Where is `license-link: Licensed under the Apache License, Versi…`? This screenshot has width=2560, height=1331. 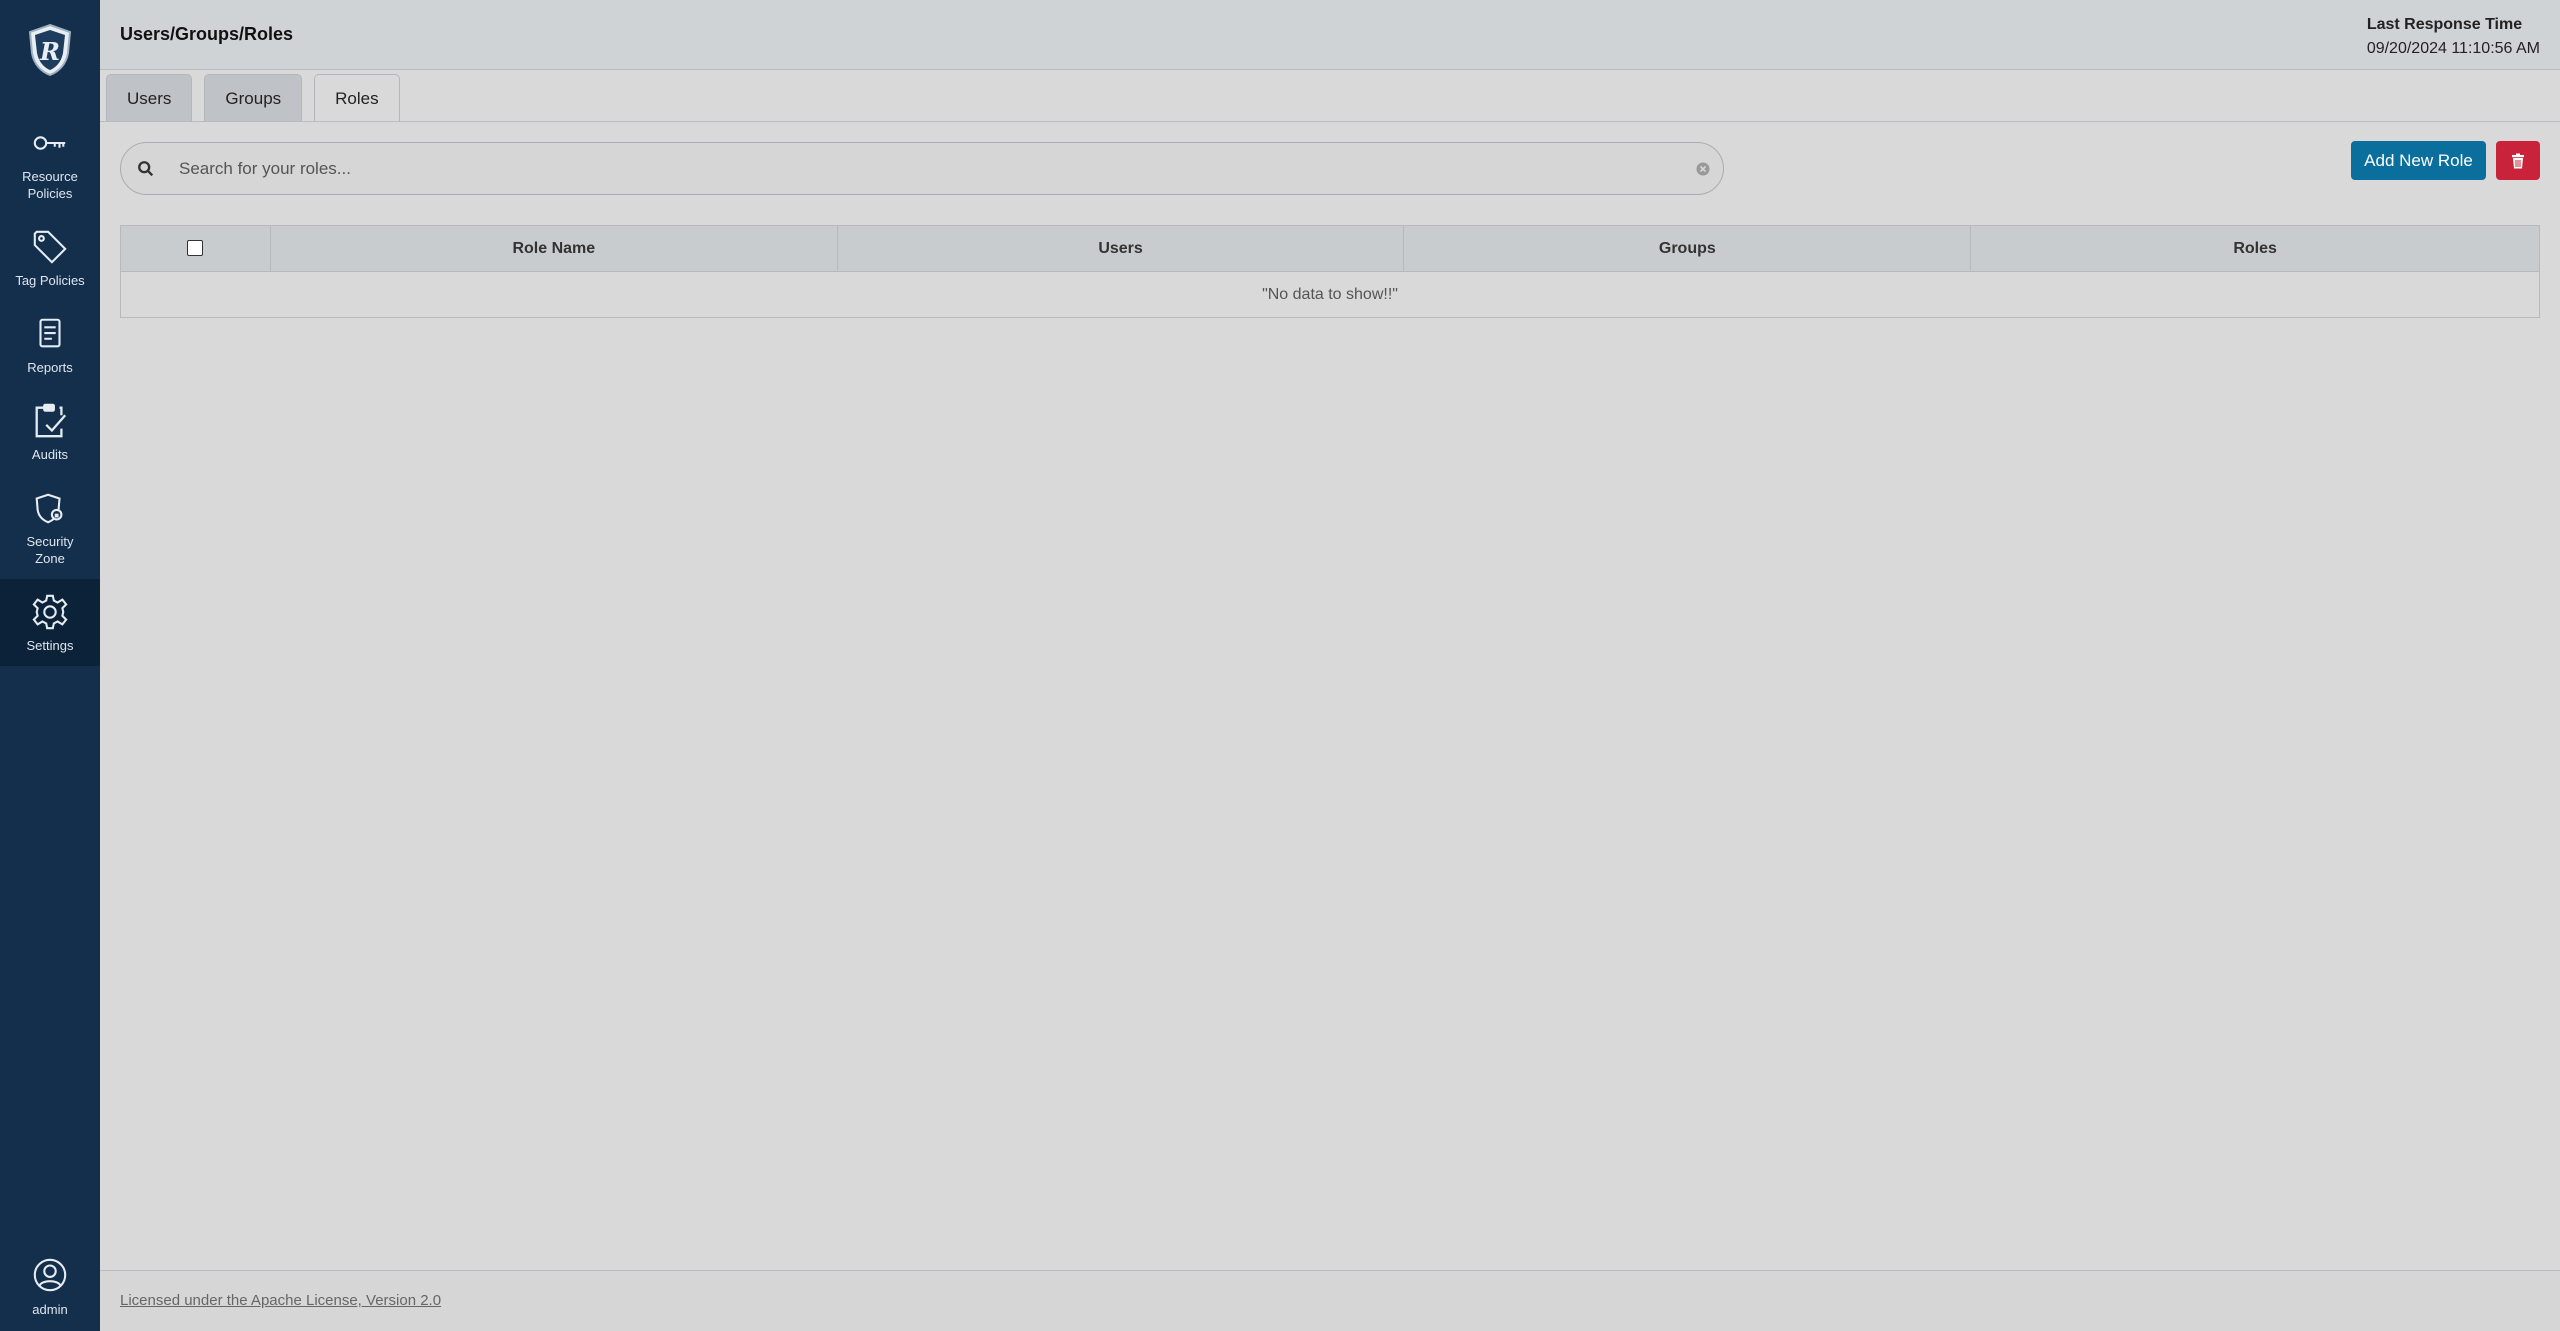
license-link: Licensed under the Apache License, Versi… is located at coordinates (280, 1300).